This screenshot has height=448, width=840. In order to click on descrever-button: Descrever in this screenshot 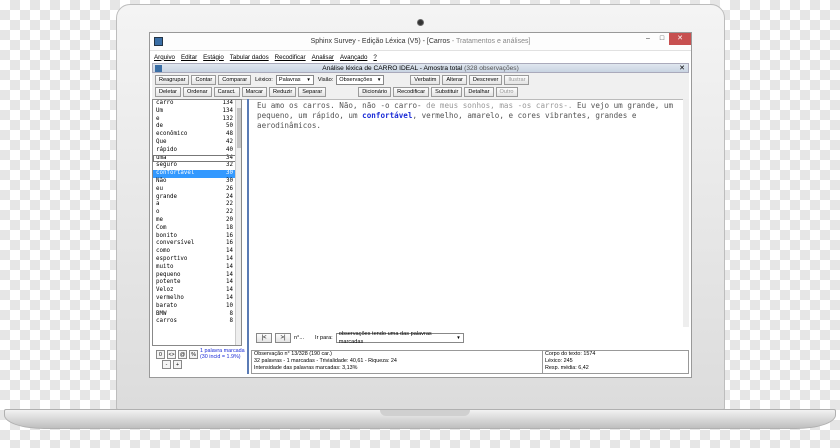, I will do `click(485, 80)`.